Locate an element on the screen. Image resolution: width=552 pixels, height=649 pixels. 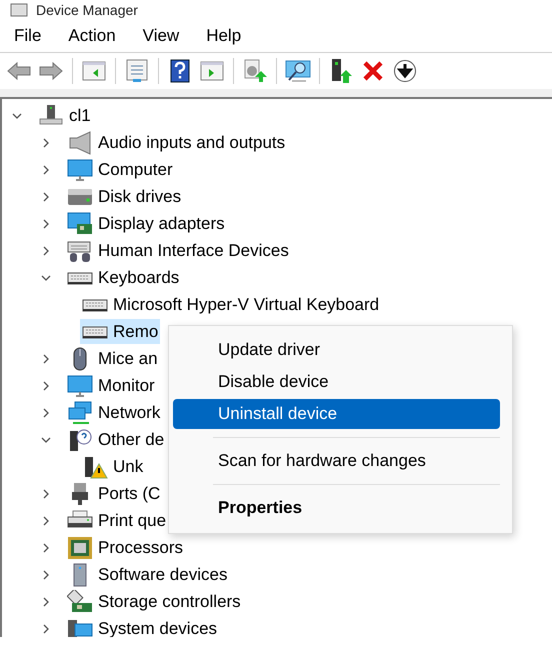
menu-item: Update driver is located at coordinates (336, 350).